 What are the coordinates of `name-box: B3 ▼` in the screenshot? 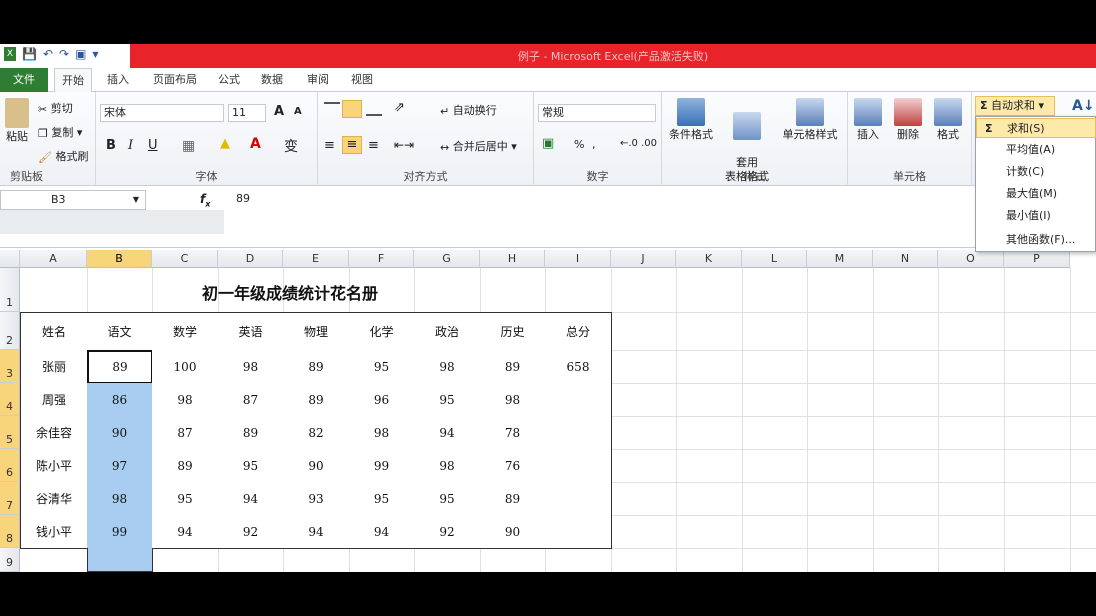 It's located at (73, 200).